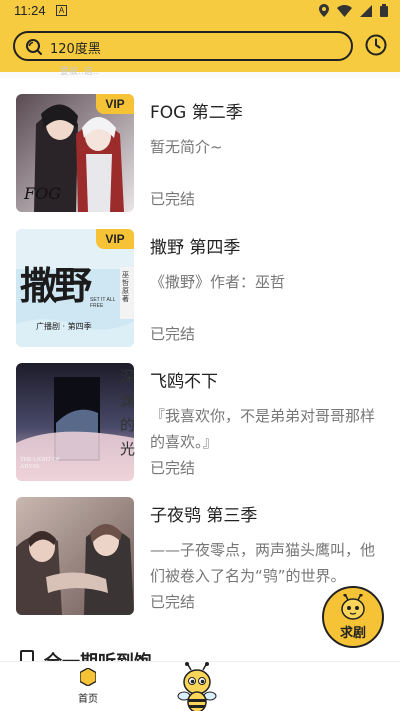 Image resolution: width=400 pixels, height=711 pixels. I want to click on nav-home: 首页, so click(88, 688).